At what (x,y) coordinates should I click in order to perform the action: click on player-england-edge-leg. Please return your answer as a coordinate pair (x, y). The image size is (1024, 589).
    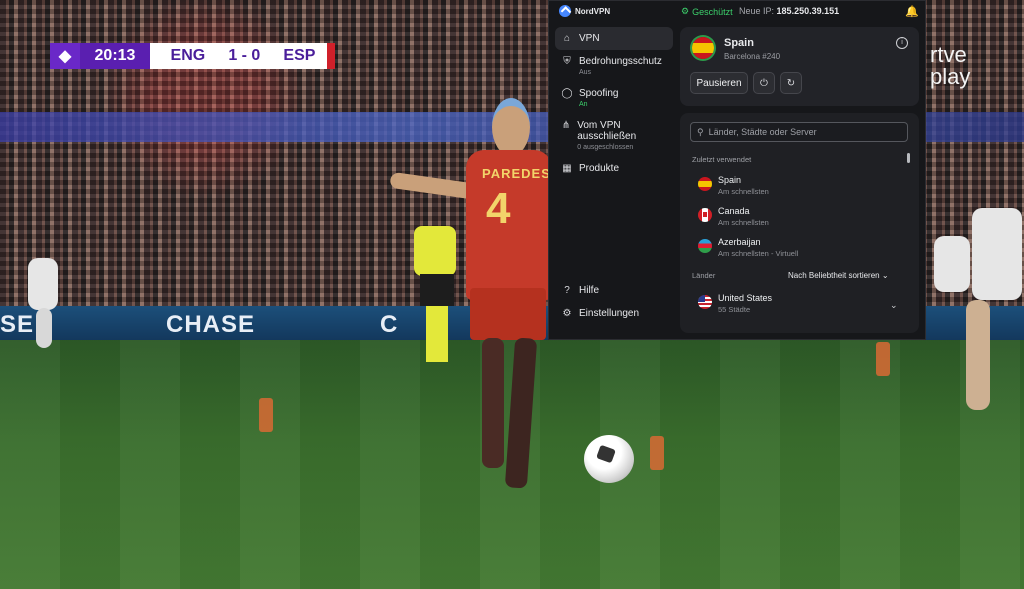
    Looking at the image, I should click on (978, 355).